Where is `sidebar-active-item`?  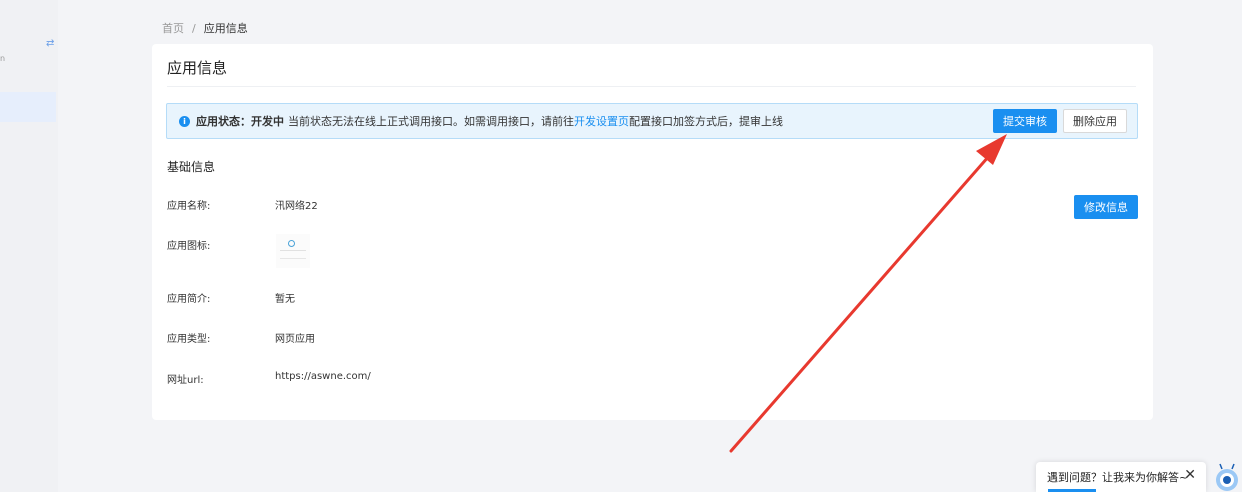
sidebar-active-item is located at coordinates (28, 107).